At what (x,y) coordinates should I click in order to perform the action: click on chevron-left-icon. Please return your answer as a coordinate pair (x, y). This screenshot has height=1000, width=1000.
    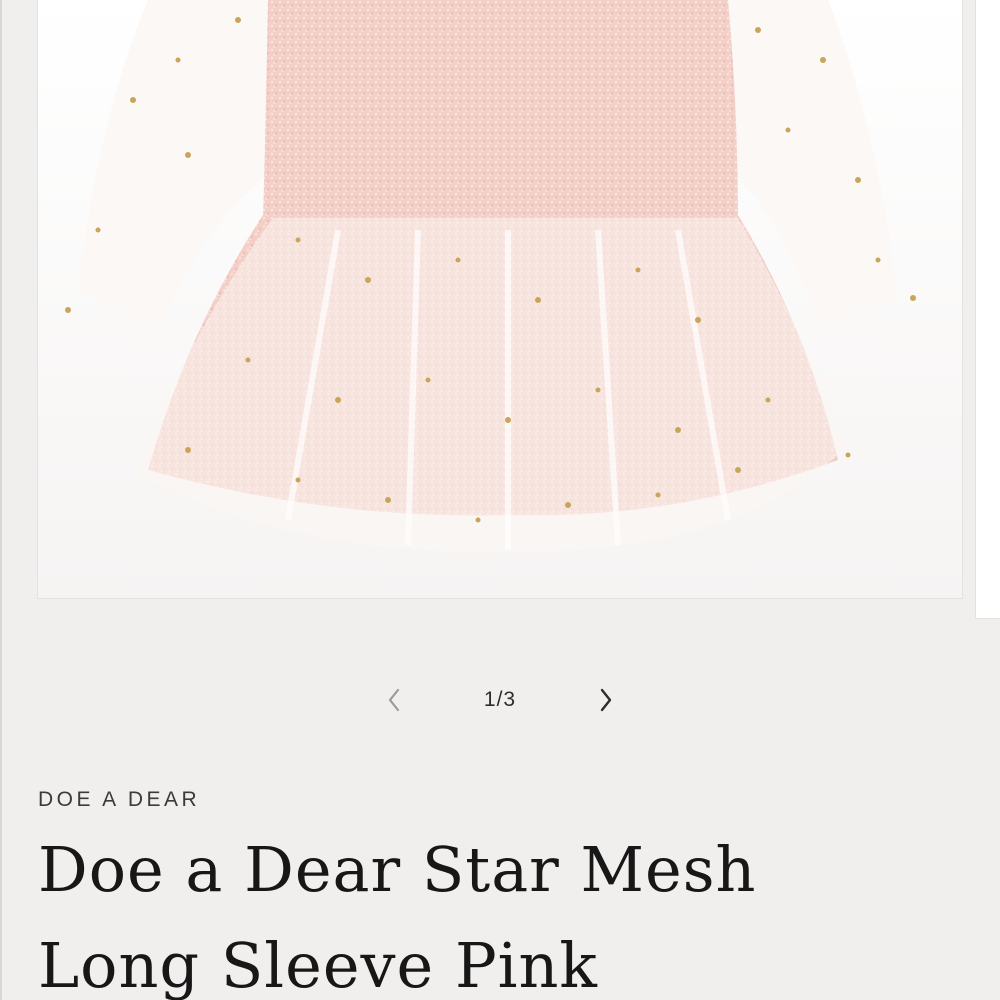
    Looking at the image, I should click on (394, 700).